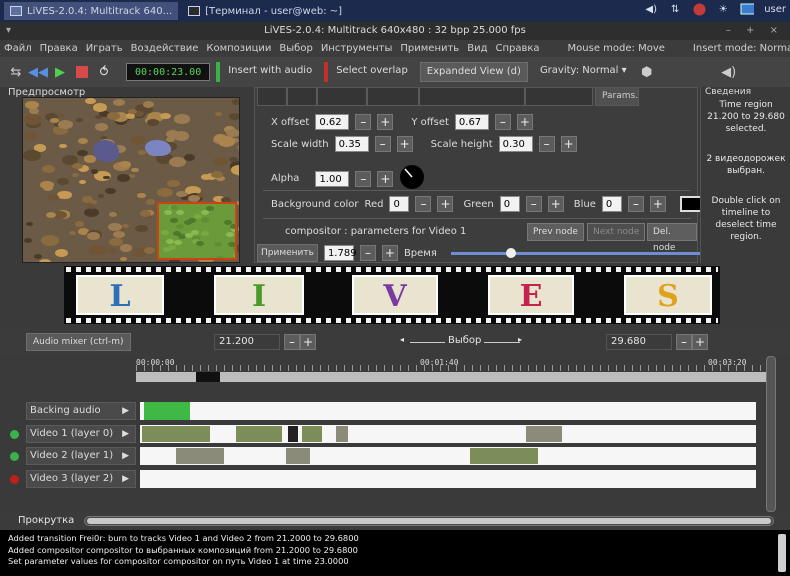 Image resolution: width=790 pixels, height=576 pixels. I want to click on alpha-decrement: –, so click(363, 178).